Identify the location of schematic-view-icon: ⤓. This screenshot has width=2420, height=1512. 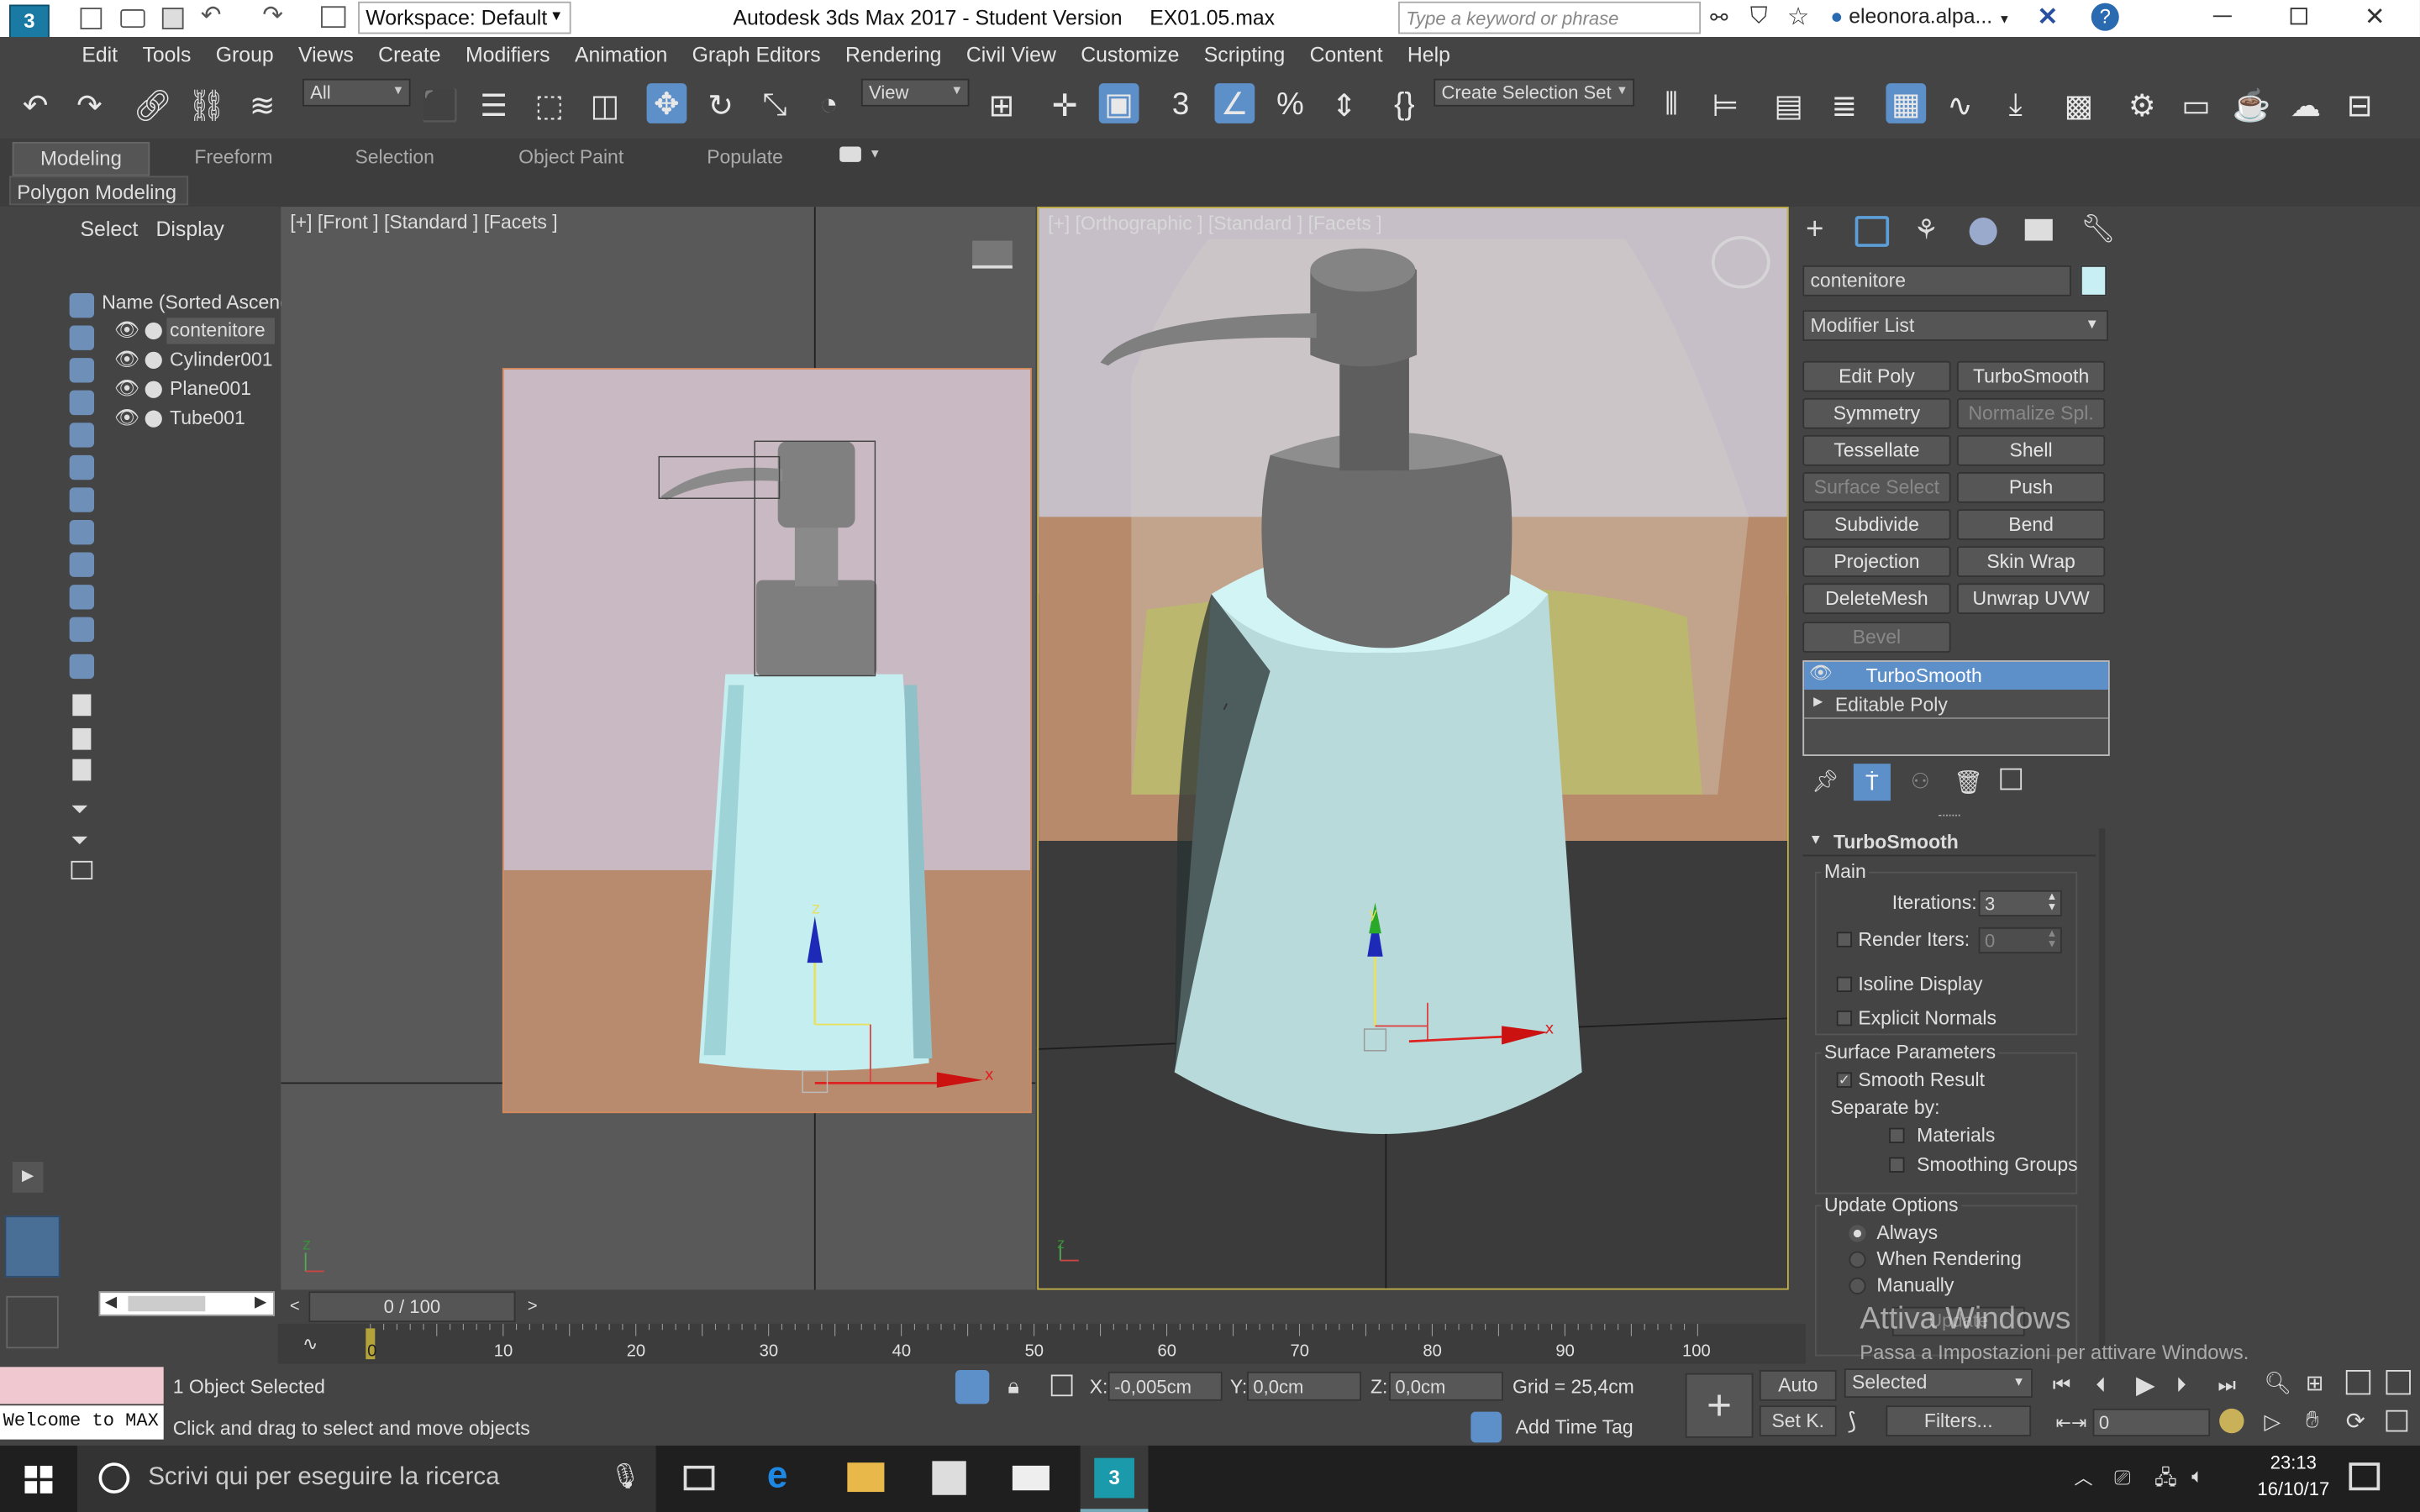
(2016, 105).